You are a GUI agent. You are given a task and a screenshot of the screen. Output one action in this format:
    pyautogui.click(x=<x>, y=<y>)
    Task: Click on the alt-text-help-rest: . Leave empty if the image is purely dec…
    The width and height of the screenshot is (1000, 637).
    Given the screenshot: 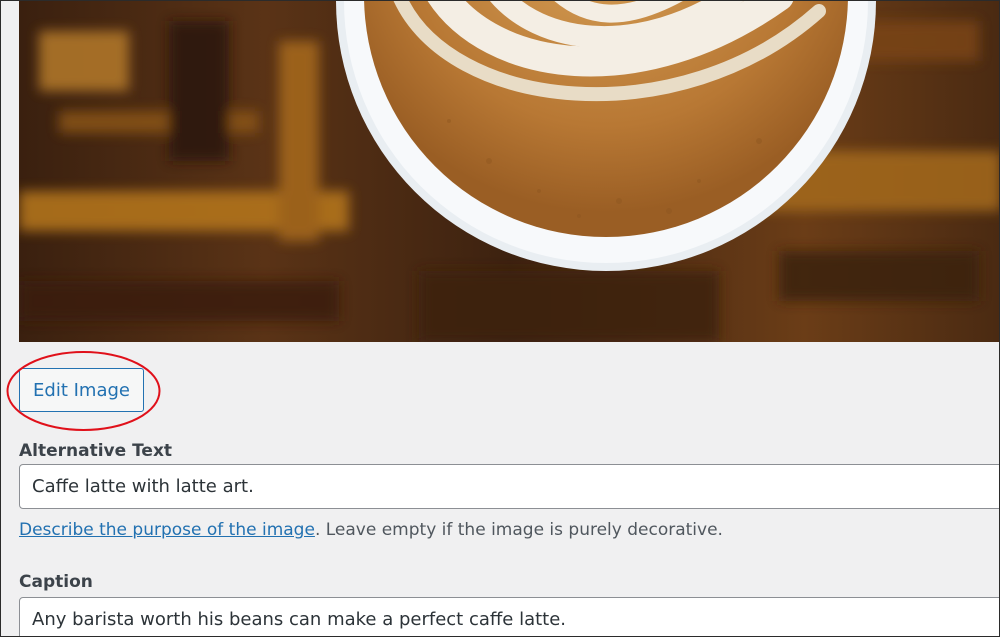 What is the action you would take?
    pyautogui.click(x=518, y=530)
    